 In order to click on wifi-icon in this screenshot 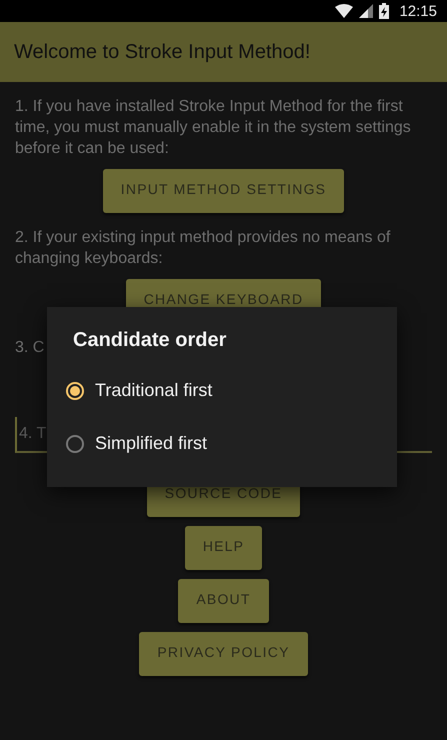, I will do `click(344, 11)`.